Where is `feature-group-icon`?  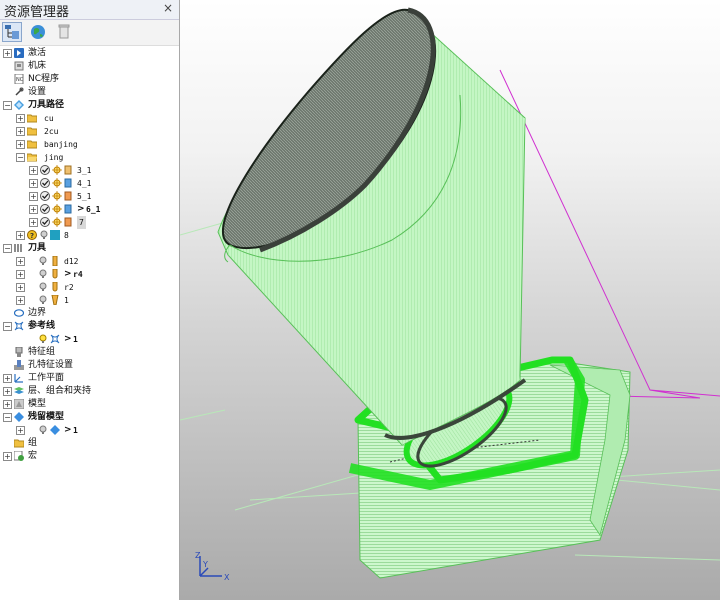
feature-group-icon is located at coordinates (19, 352).